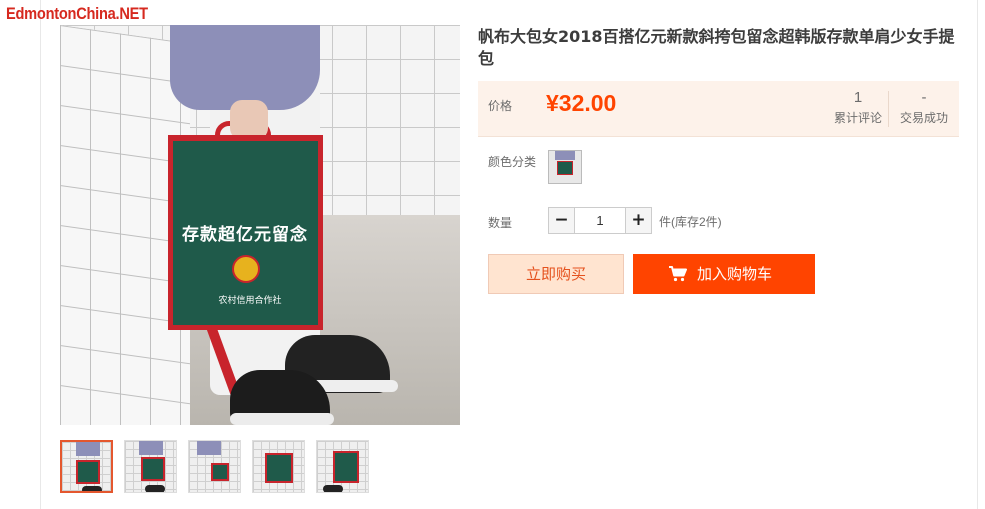  What do you see at coordinates (923, 118) in the screenshot?
I see `sales-count-label: 交易成功` at bounding box center [923, 118].